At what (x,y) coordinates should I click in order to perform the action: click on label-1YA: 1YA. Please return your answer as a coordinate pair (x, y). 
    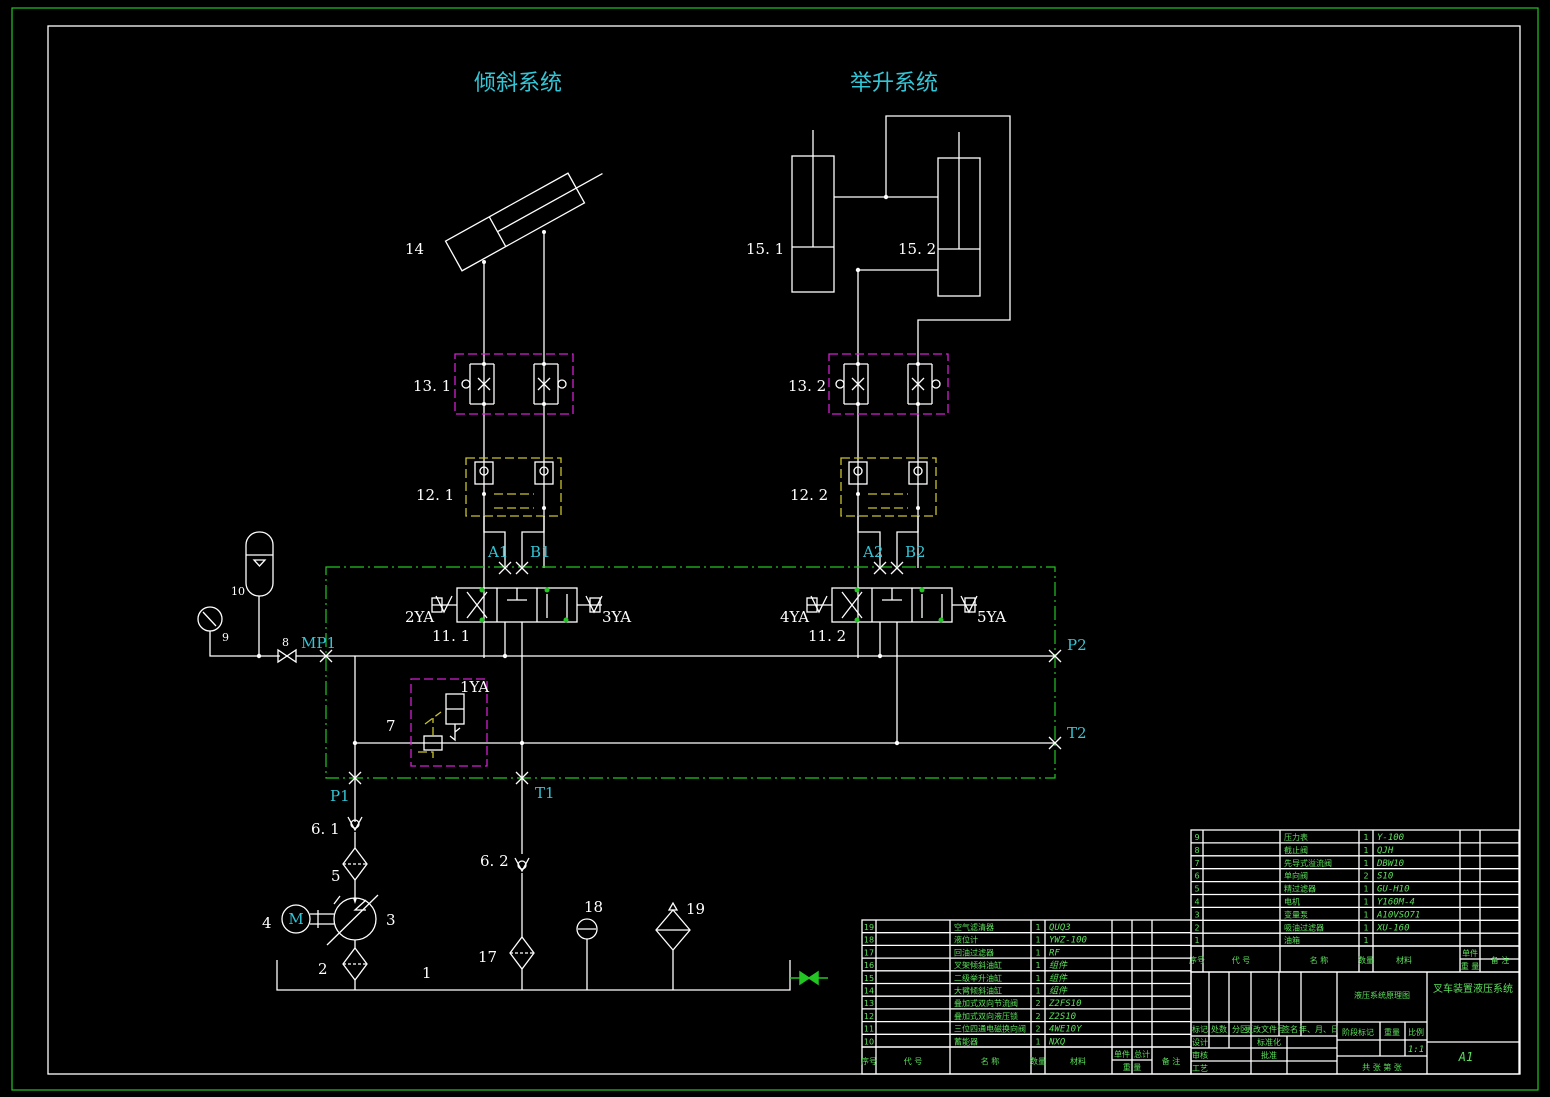
    Looking at the image, I should click on (474, 687).